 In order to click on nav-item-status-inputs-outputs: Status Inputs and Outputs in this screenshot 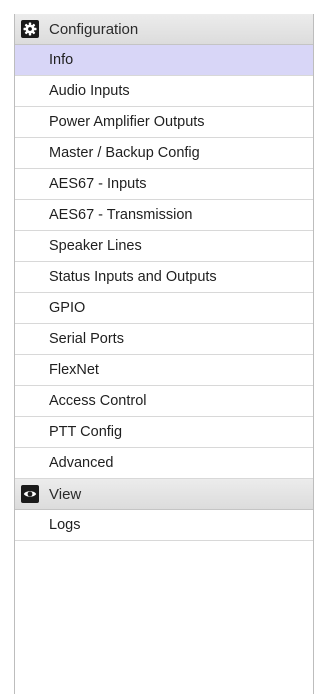, I will do `click(164, 277)`.